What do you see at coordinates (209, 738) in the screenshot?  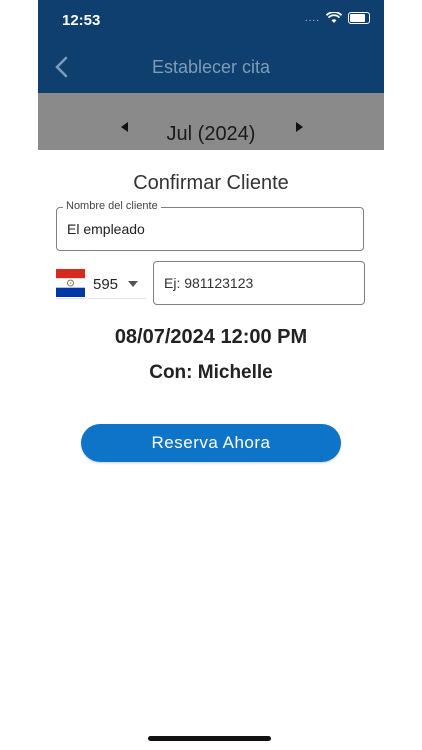 I see `home-indicator` at bounding box center [209, 738].